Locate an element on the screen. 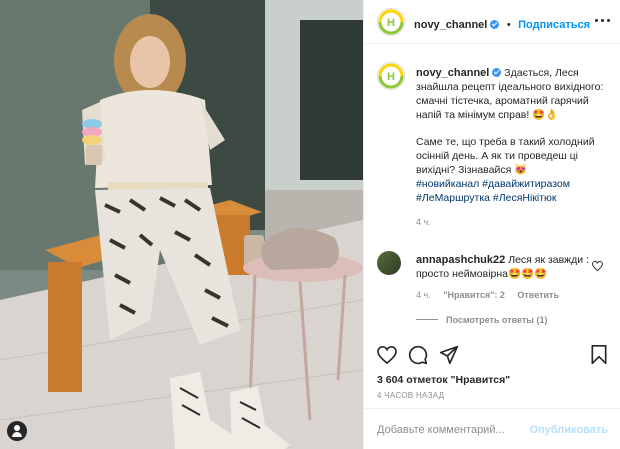 This screenshot has width=620, height=449. comment-reply-button: Ответить is located at coordinates (538, 295).